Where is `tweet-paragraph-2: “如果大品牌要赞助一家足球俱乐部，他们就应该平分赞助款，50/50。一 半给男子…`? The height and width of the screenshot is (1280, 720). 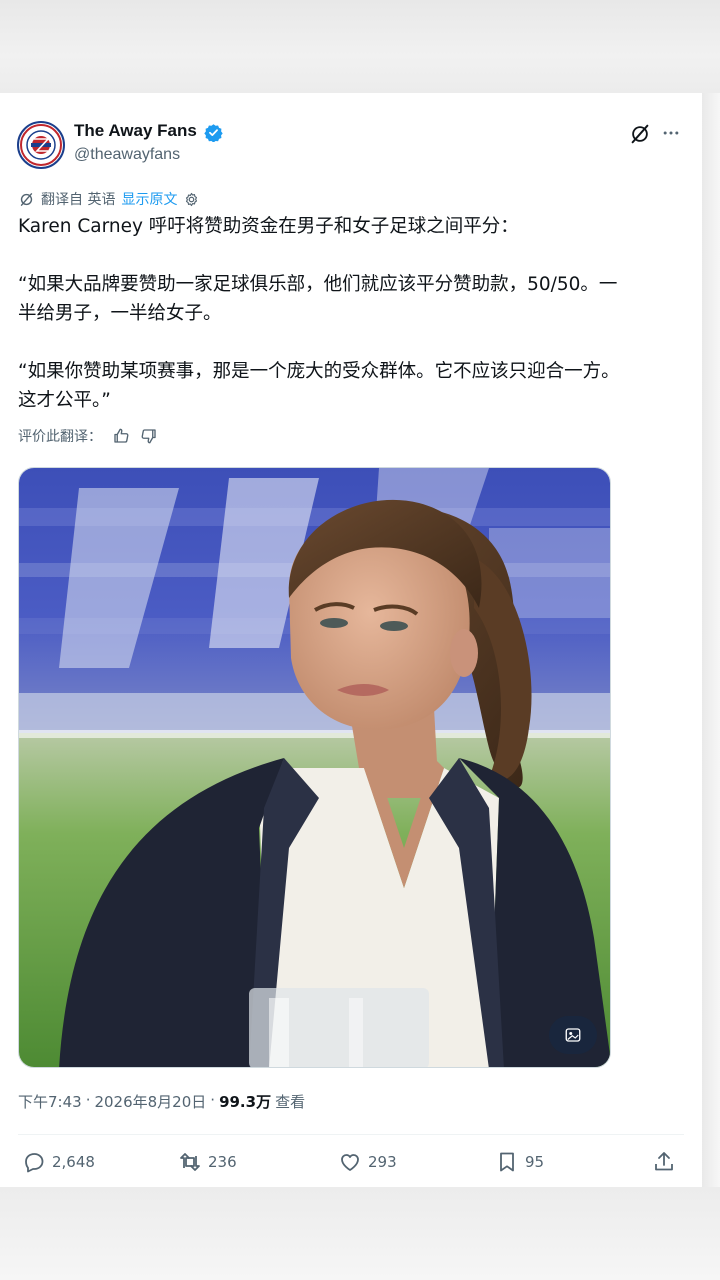
tweet-paragraph-2: “如果大品牌要赞助一家足球俱乐部，他们就应该平分赞助款，50/50。一 半给男子… is located at coordinates (318, 299).